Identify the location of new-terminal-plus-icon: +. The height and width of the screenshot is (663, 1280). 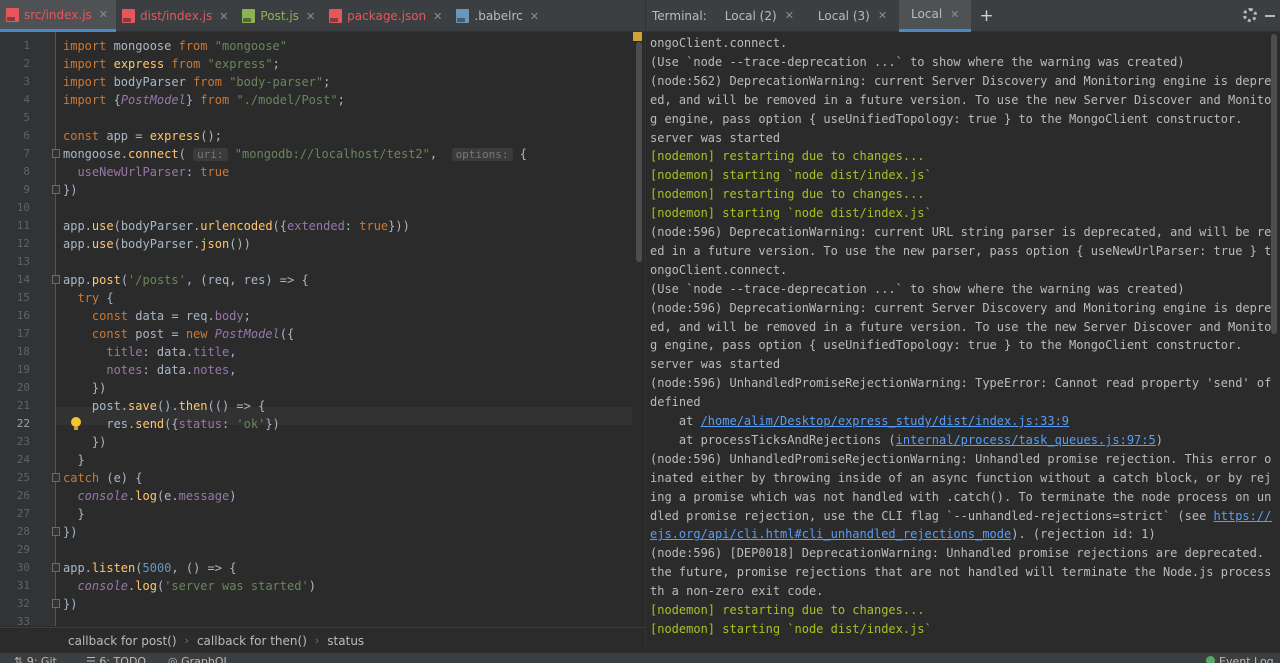
(986, 16).